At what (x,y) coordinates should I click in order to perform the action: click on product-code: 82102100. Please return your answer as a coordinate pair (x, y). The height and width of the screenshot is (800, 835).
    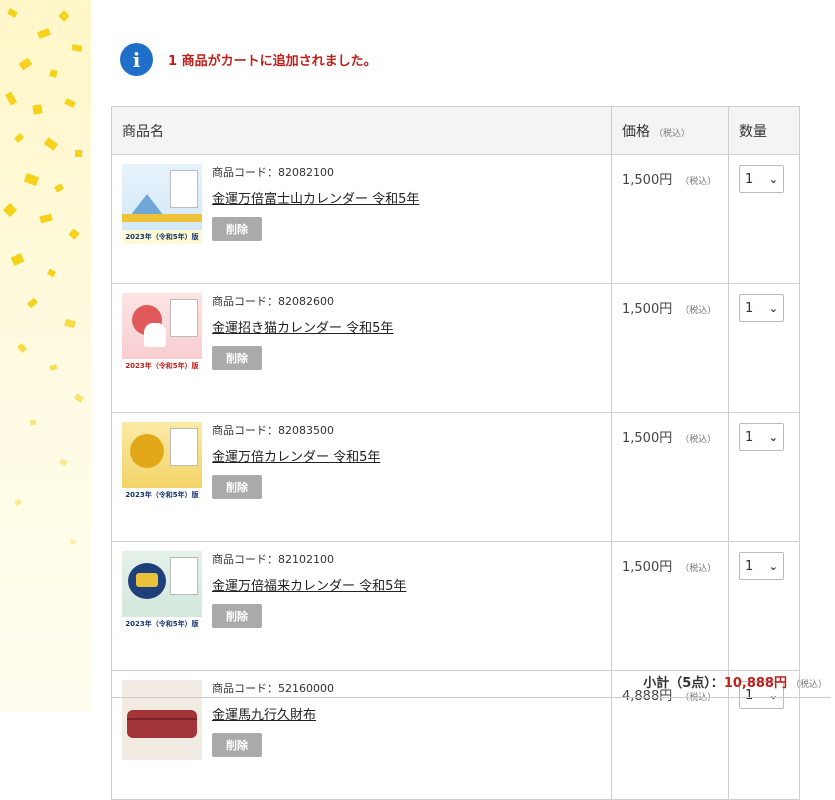
    Looking at the image, I should click on (306, 559).